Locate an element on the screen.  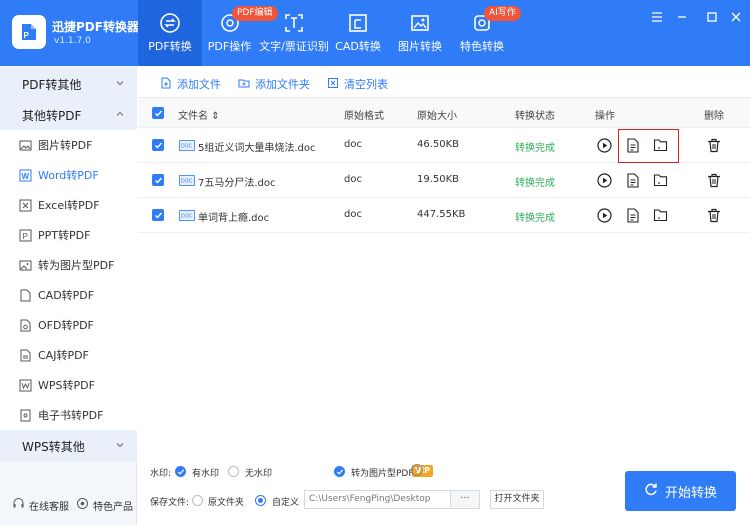
ebook-icon is located at coordinates (25, 415).